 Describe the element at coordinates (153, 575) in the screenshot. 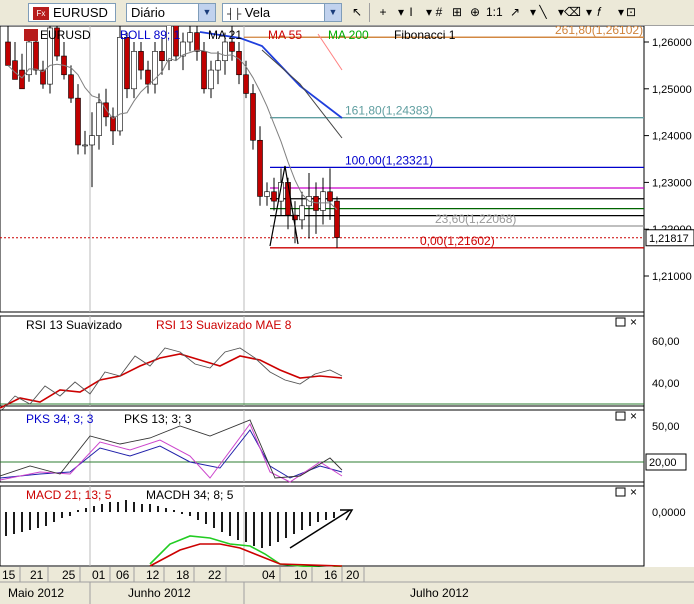

I see `date-label-5: 12` at that location.